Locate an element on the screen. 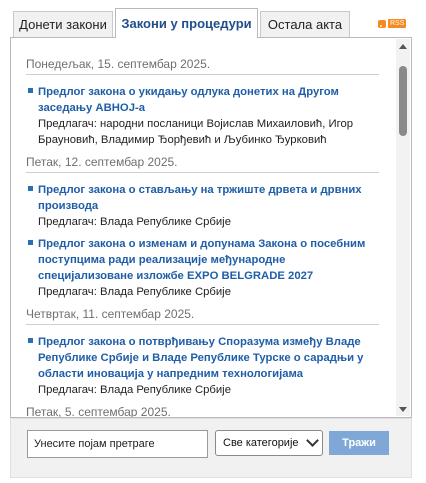 The height and width of the screenshot is (483, 426). rss-icon is located at coordinates (382, 23).